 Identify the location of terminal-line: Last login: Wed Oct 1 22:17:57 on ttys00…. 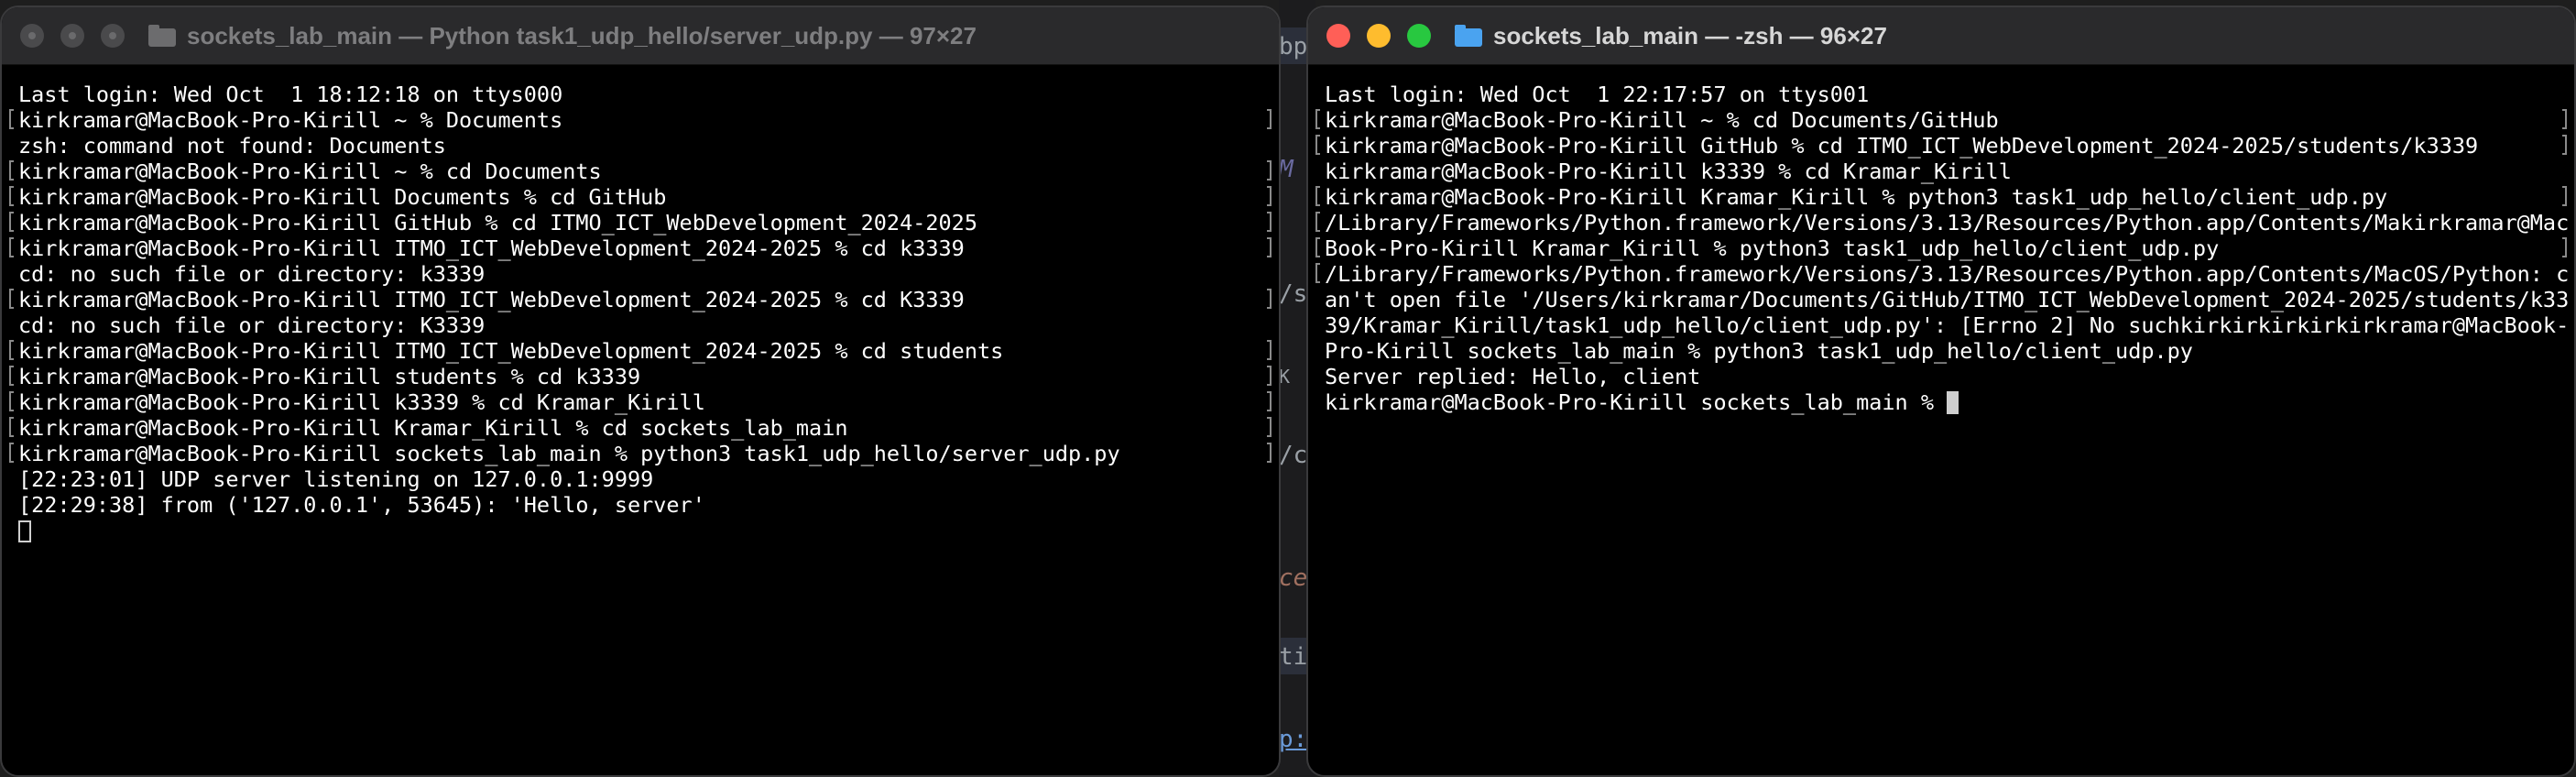
(1598, 94).